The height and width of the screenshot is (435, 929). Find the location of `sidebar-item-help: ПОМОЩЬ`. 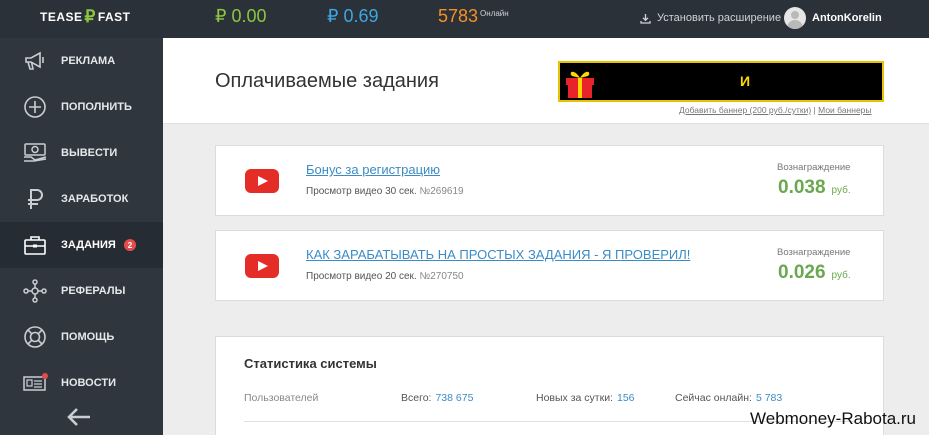

sidebar-item-help: ПОМОЩЬ is located at coordinates (81, 337).